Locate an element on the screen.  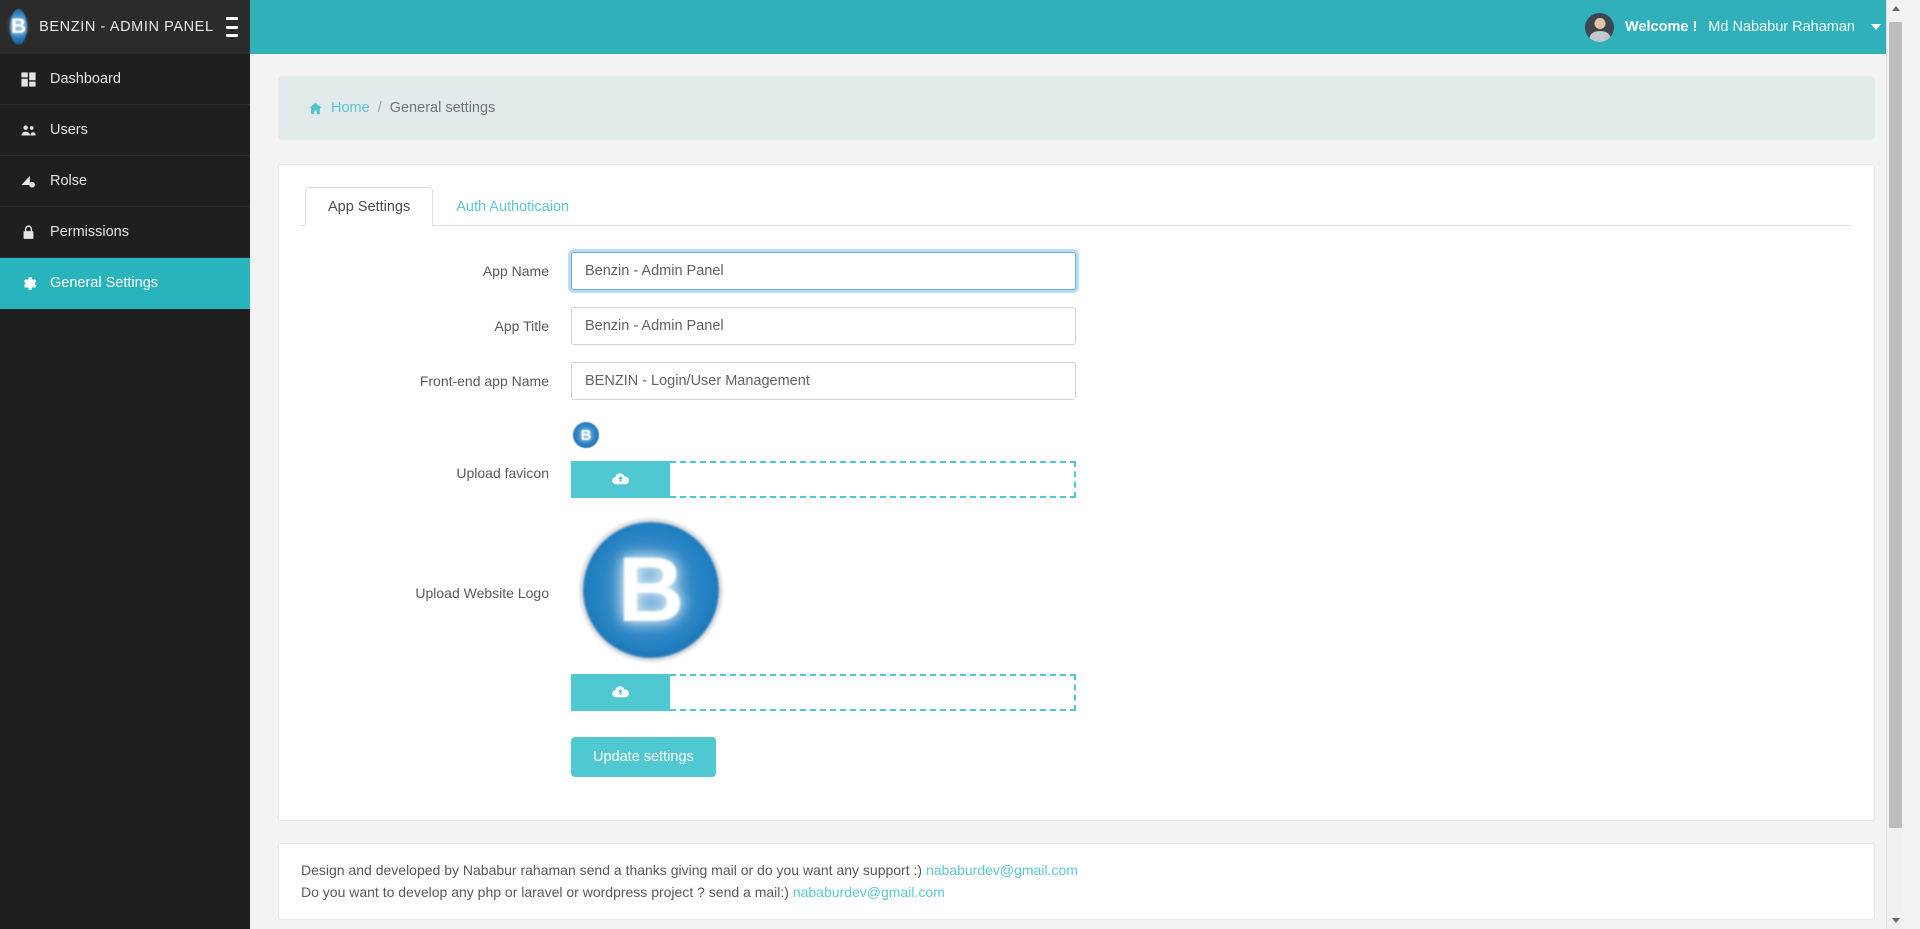
scrollbar-up-arrow is located at coordinates (1895, 8).